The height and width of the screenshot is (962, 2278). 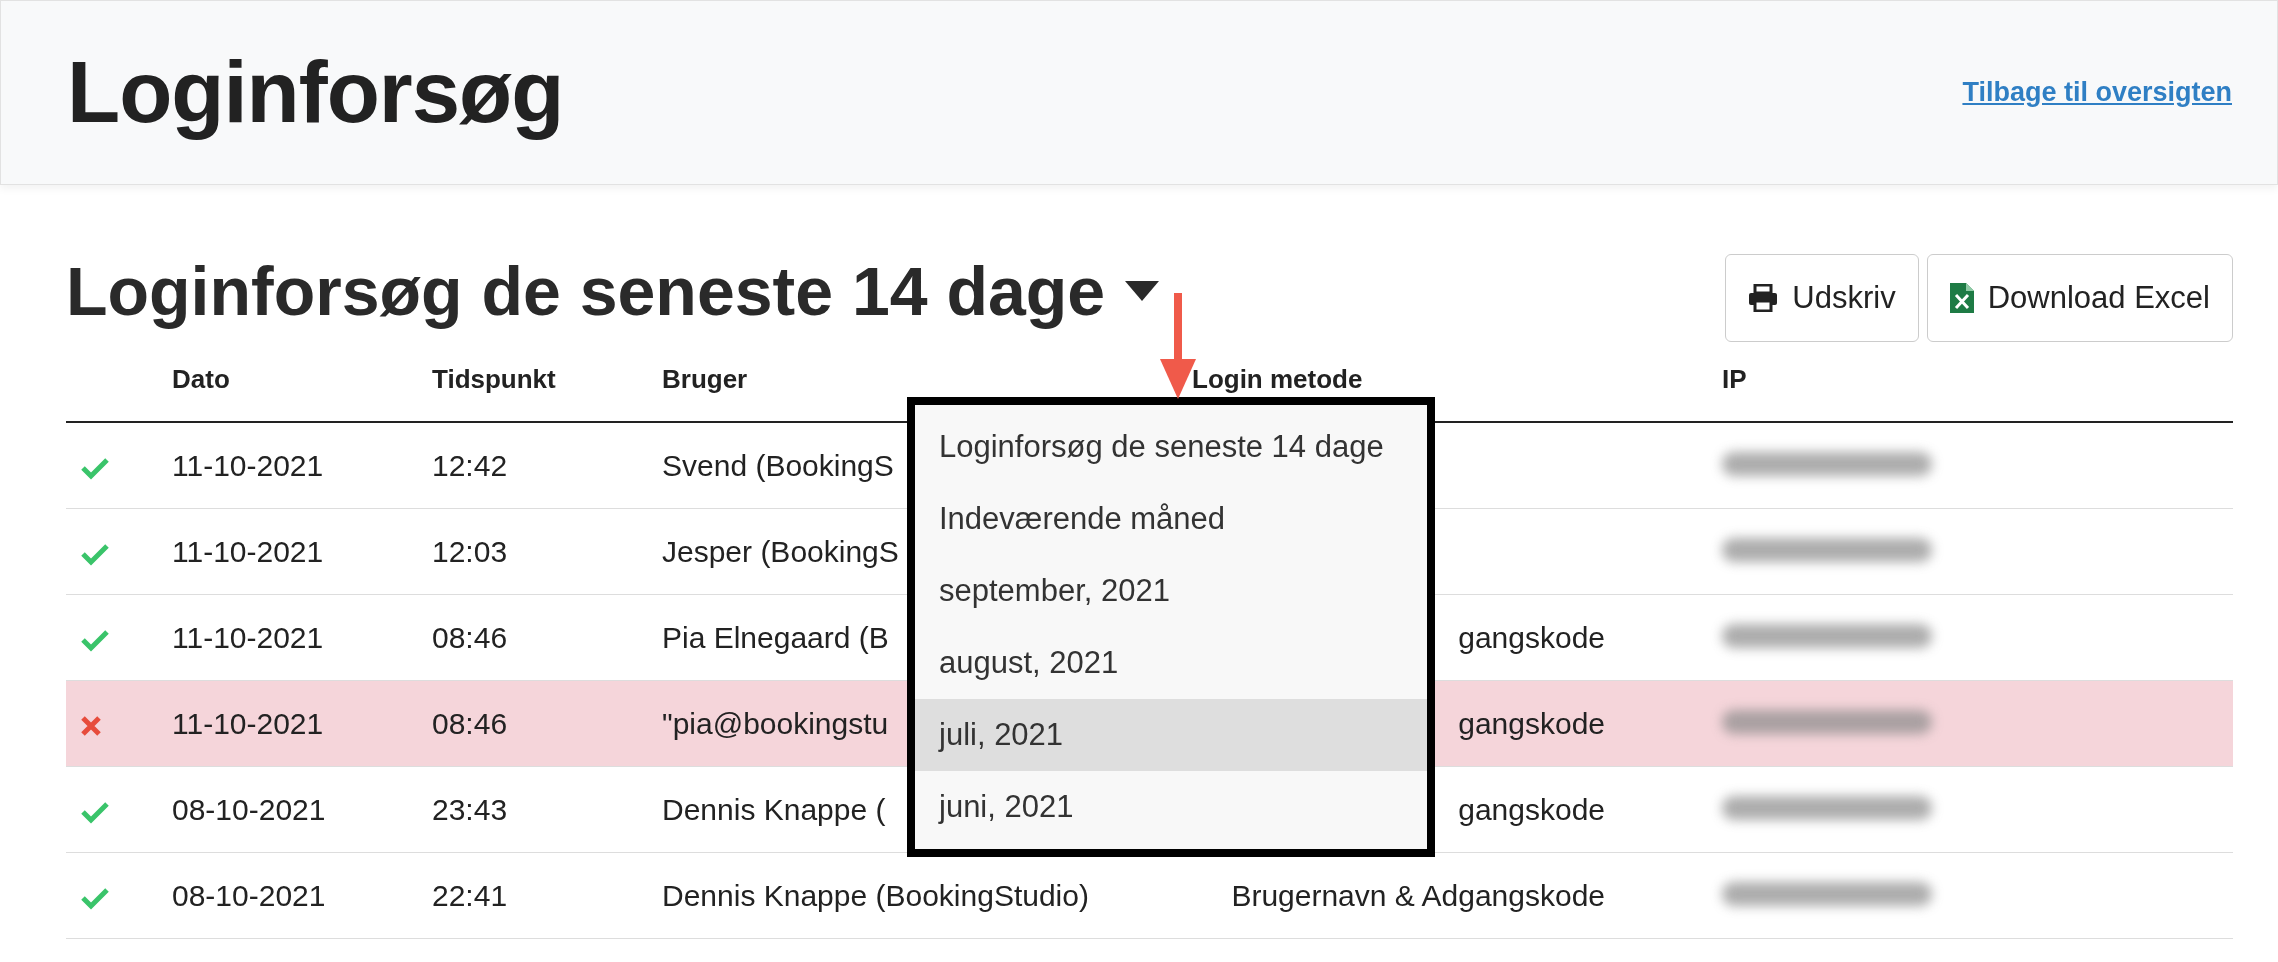 What do you see at coordinates (2097, 92) in the screenshot?
I see `back-link: Tilbage til oversigten` at bounding box center [2097, 92].